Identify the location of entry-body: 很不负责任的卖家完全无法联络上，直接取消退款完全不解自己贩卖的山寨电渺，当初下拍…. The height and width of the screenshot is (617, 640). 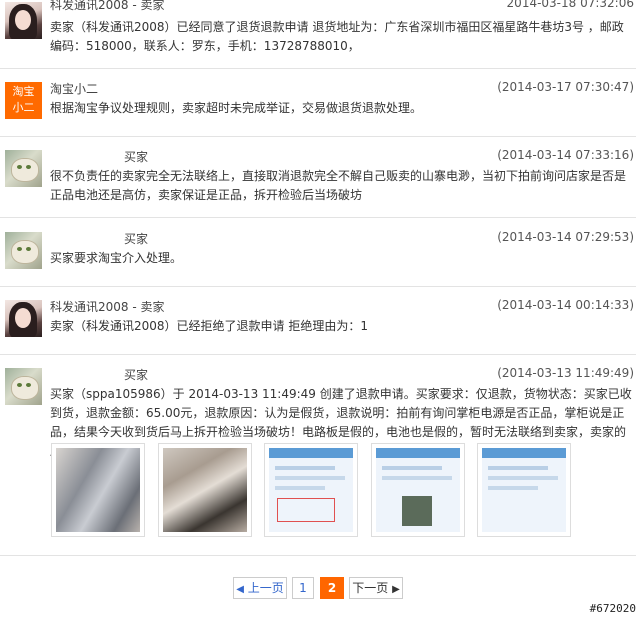
(338, 185).